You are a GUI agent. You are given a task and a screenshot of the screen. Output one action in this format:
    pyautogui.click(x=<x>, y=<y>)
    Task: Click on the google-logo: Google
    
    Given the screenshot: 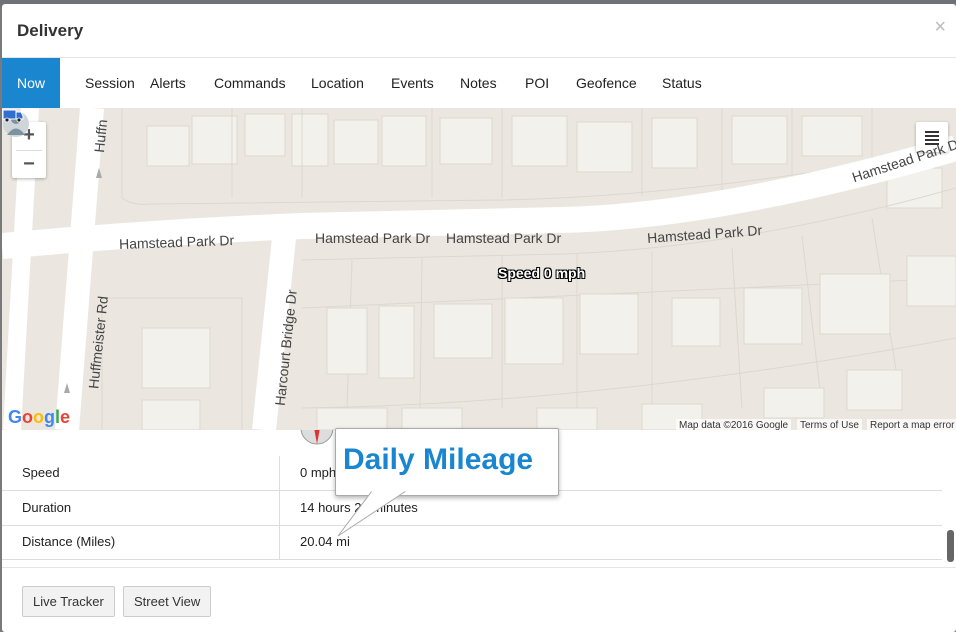 What is the action you would take?
    pyautogui.click(x=39, y=417)
    